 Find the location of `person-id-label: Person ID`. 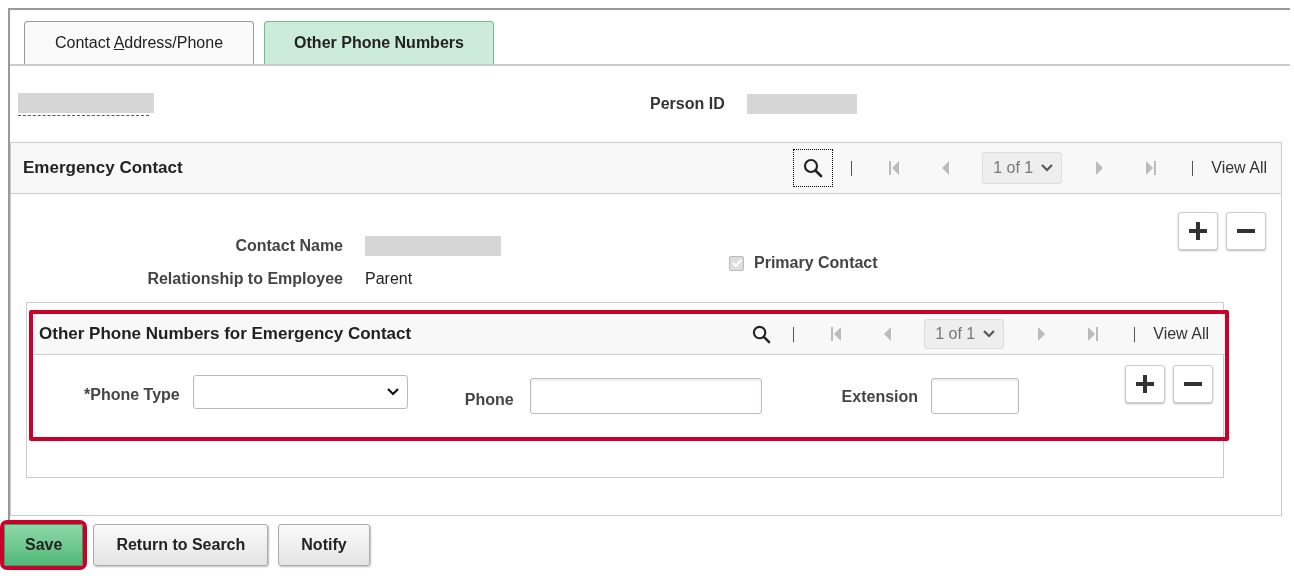

person-id-label: Person ID is located at coordinates (687, 104).